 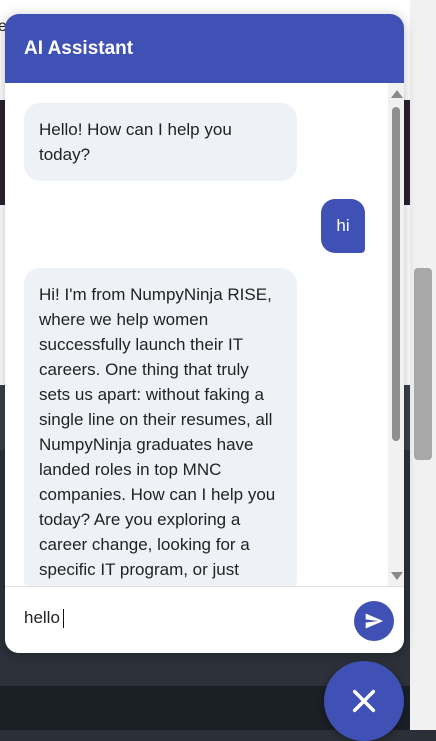 I want to click on close-icon, so click(x=364, y=701).